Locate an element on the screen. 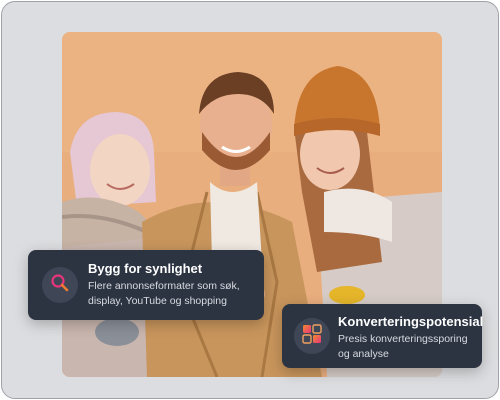 The height and width of the screenshot is (400, 500). conversion-puzzle-icon is located at coordinates (312, 336).